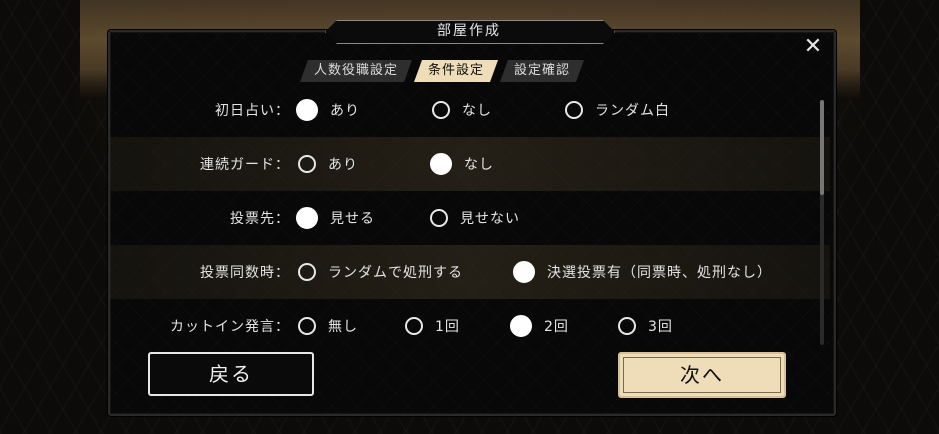 This screenshot has height=434, width=939. What do you see at coordinates (352, 219) in the screenshot?
I see `option-label: 見せる` at bounding box center [352, 219].